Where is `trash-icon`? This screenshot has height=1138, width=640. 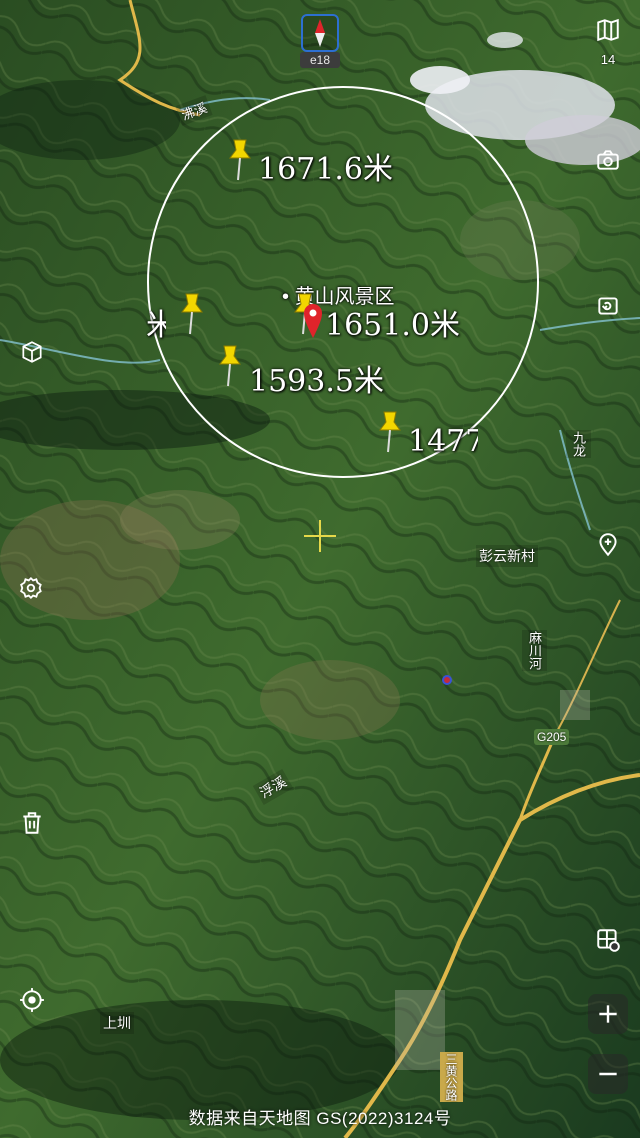 trash-icon is located at coordinates (32, 823).